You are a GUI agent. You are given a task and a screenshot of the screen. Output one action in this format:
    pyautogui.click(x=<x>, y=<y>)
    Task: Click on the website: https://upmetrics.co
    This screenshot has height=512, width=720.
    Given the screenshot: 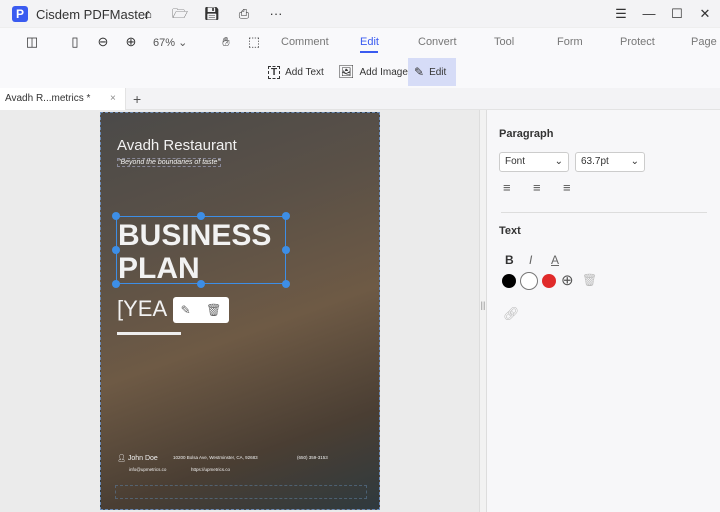 What is the action you would take?
    pyautogui.click(x=210, y=469)
    